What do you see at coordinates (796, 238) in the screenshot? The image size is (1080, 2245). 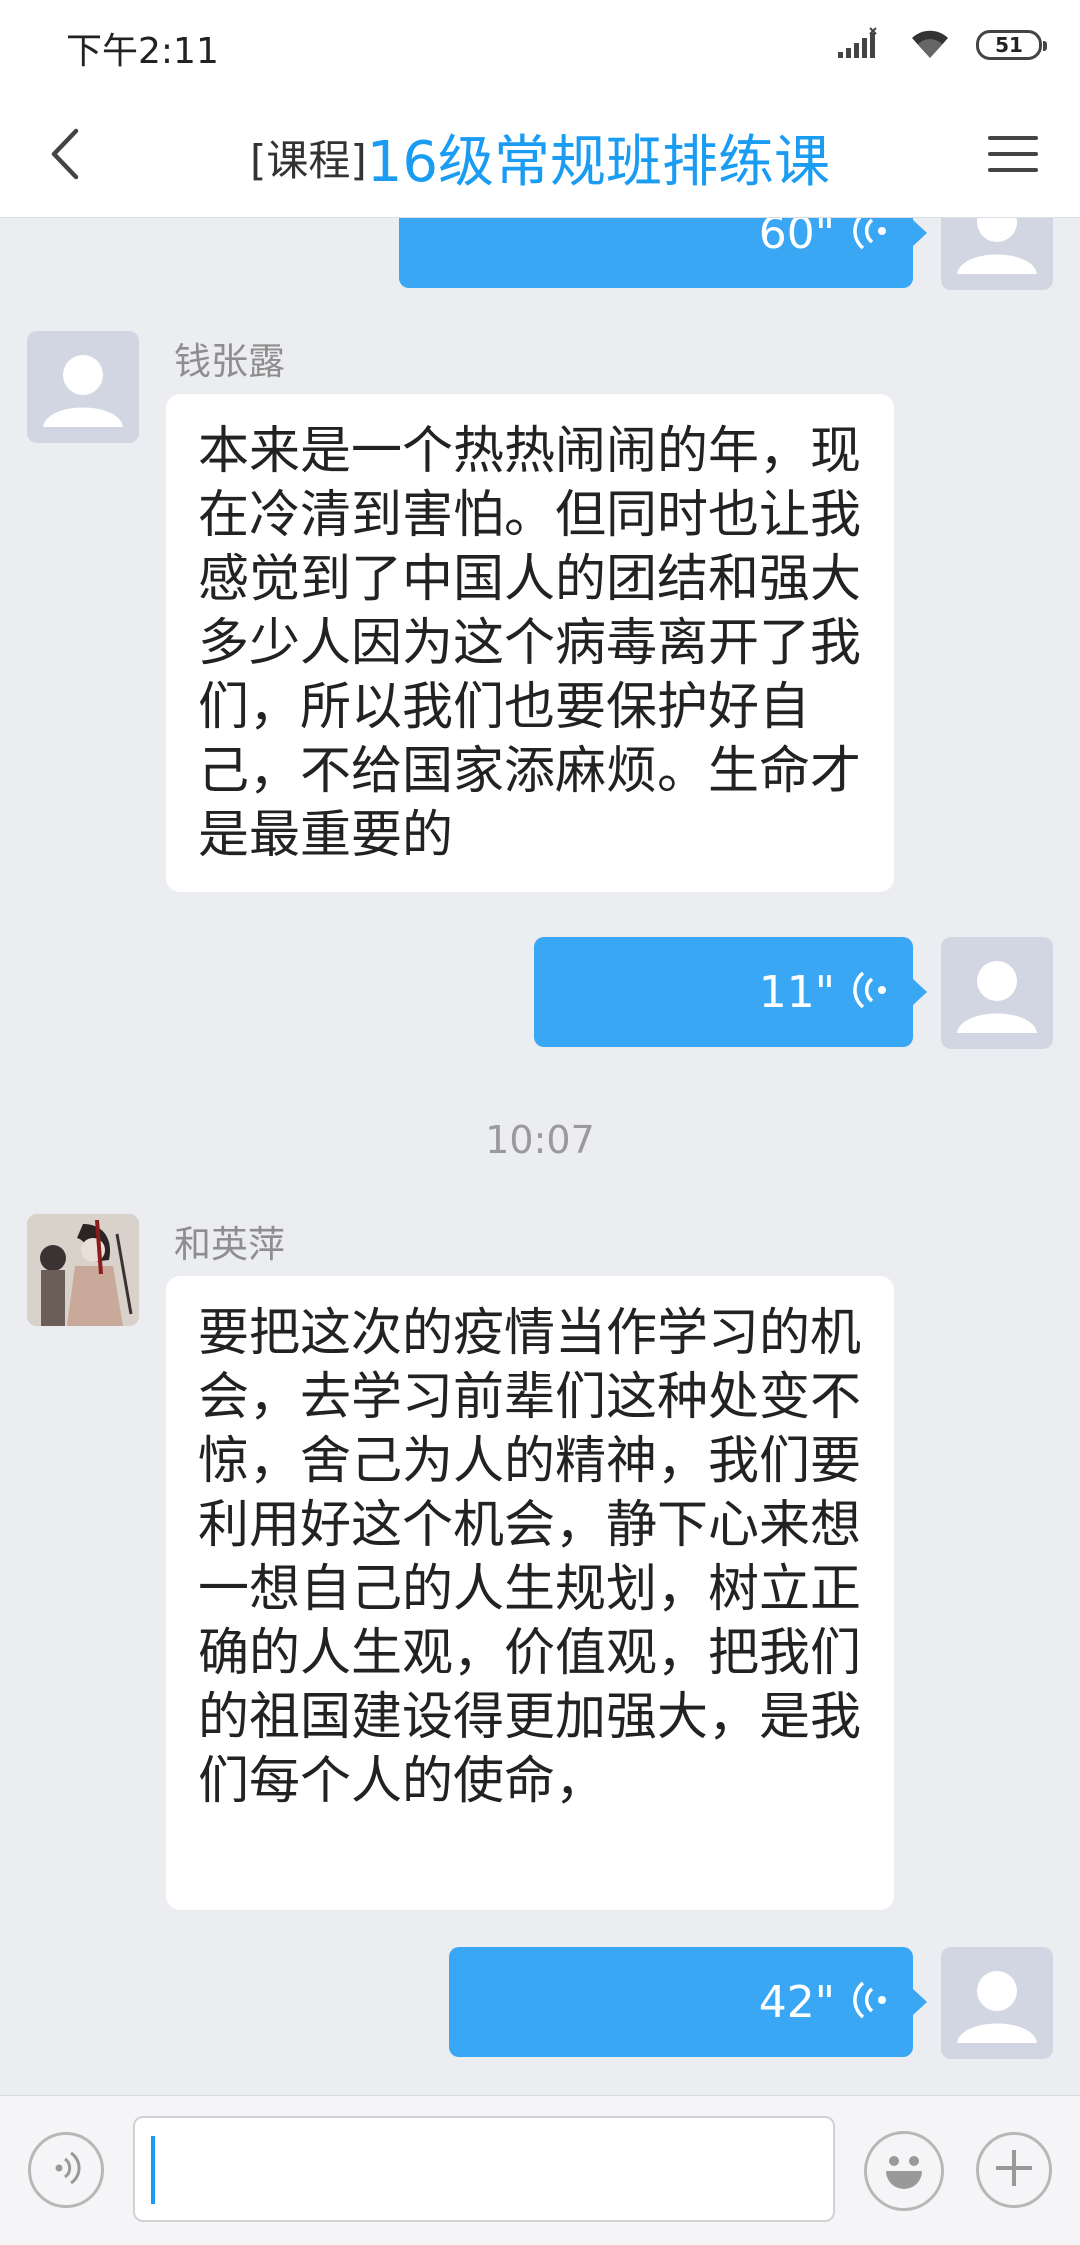 I see `voice-duration: 60"` at bounding box center [796, 238].